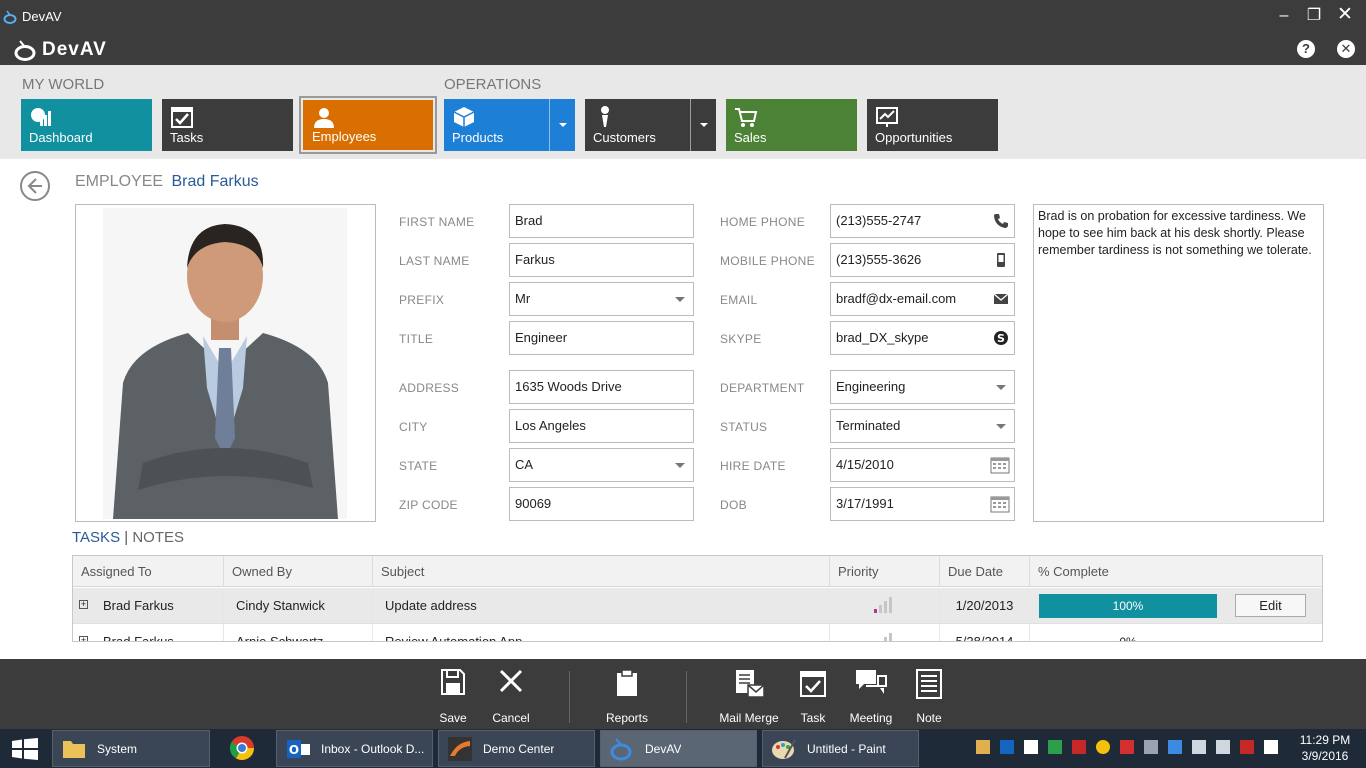  Describe the element at coordinates (1007, 747) in the screenshot. I see `outlook-tray-icon` at that location.